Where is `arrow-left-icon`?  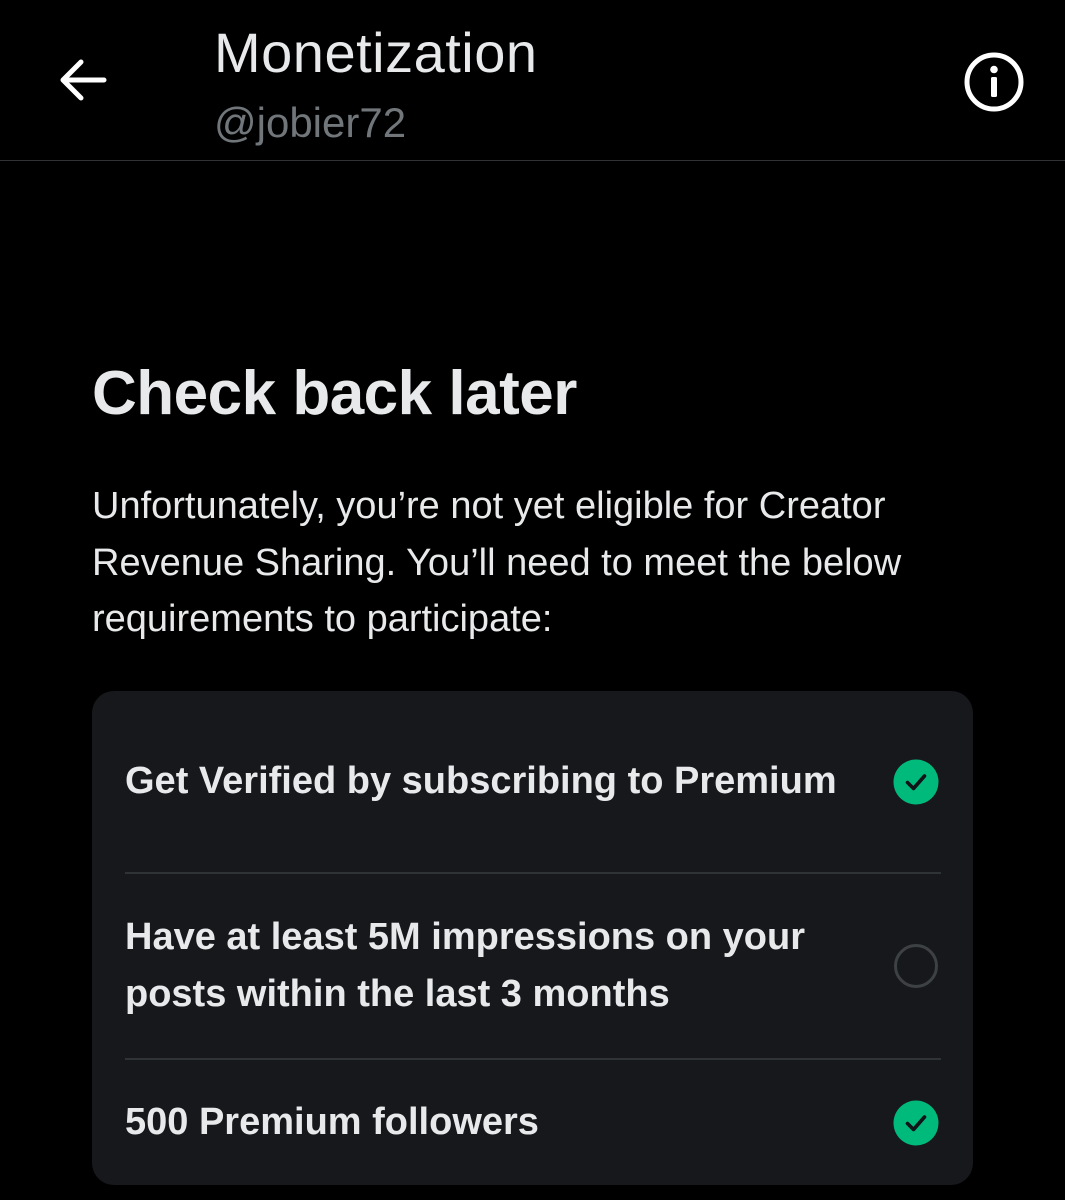
arrow-left-icon is located at coordinates (83, 80).